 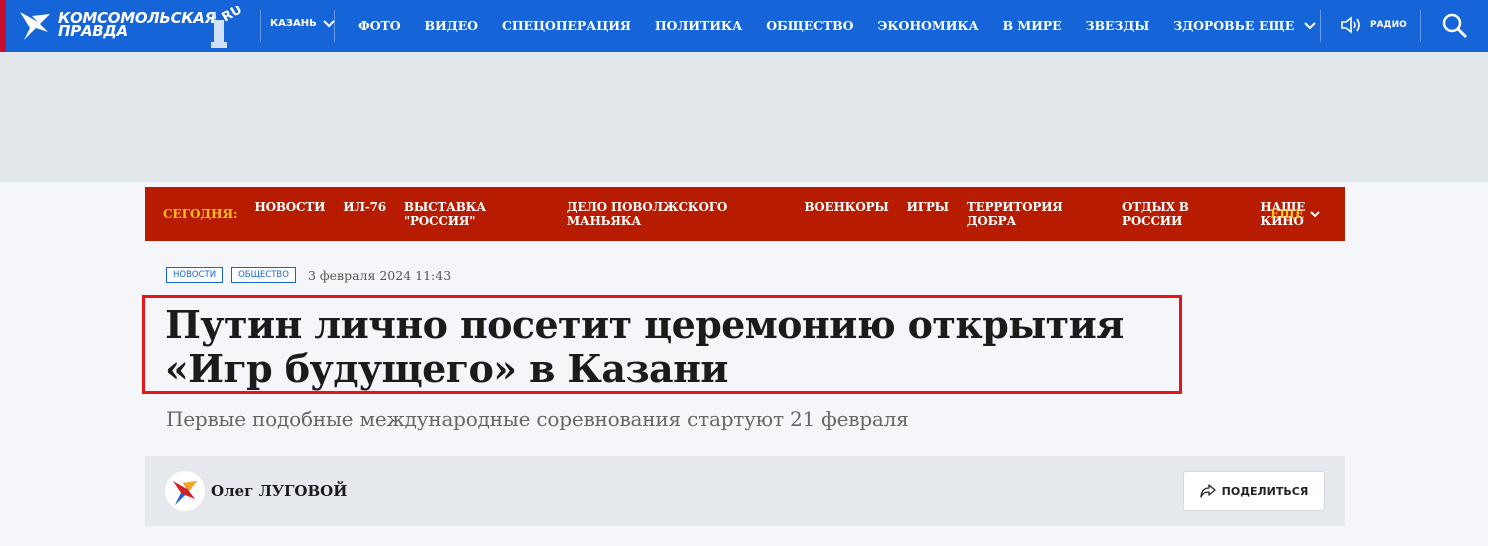 What do you see at coordinates (699, 25) in the screenshot?
I see `nav-item-politics: ПОЛИТИКА` at bounding box center [699, 25].